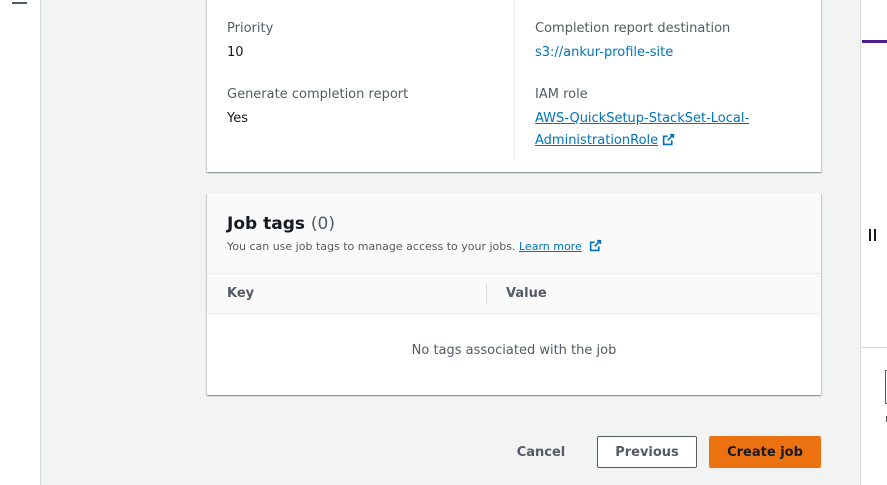  Describe the element at coordinates (873, 235) in the screenshot. I see `pause-icon` at that location.